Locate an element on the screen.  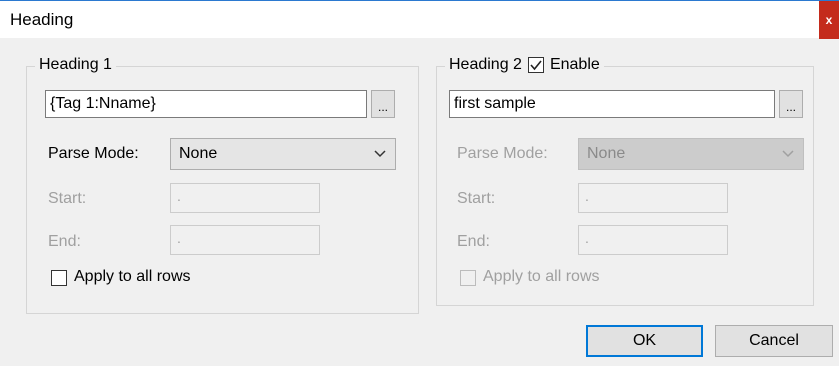
heading1-legend: Heading 1 is located at coordinates (75, 65).